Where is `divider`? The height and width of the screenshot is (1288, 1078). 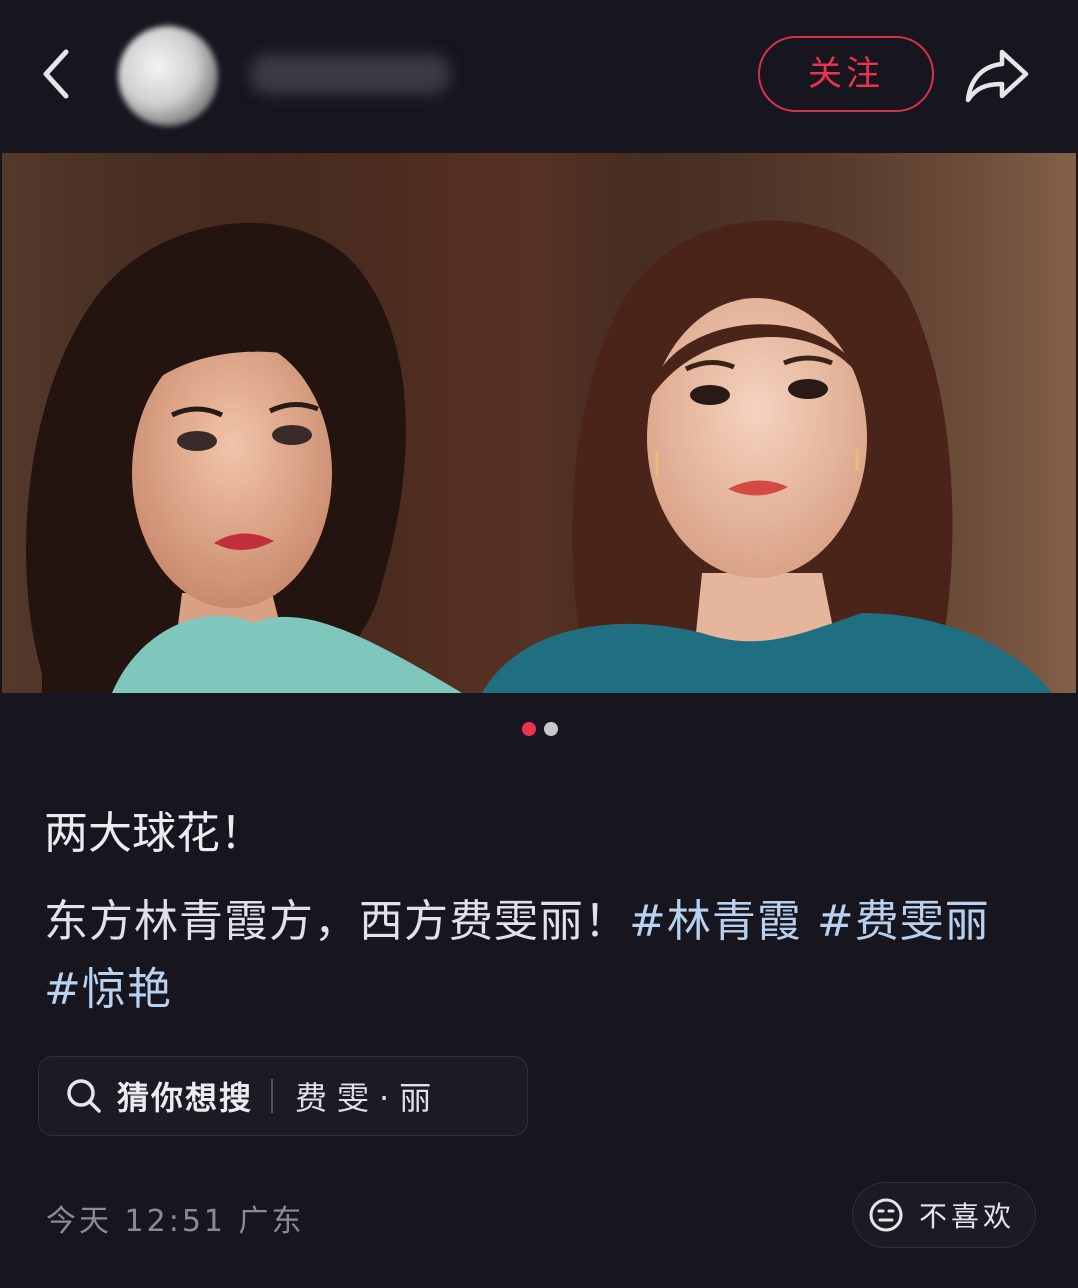
divider is located at coordinates (272, 1096).